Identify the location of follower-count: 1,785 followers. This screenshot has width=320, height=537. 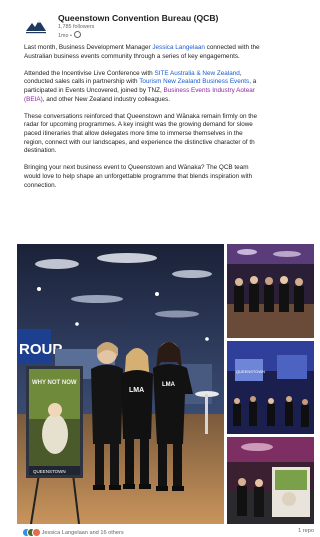
(76, 27).